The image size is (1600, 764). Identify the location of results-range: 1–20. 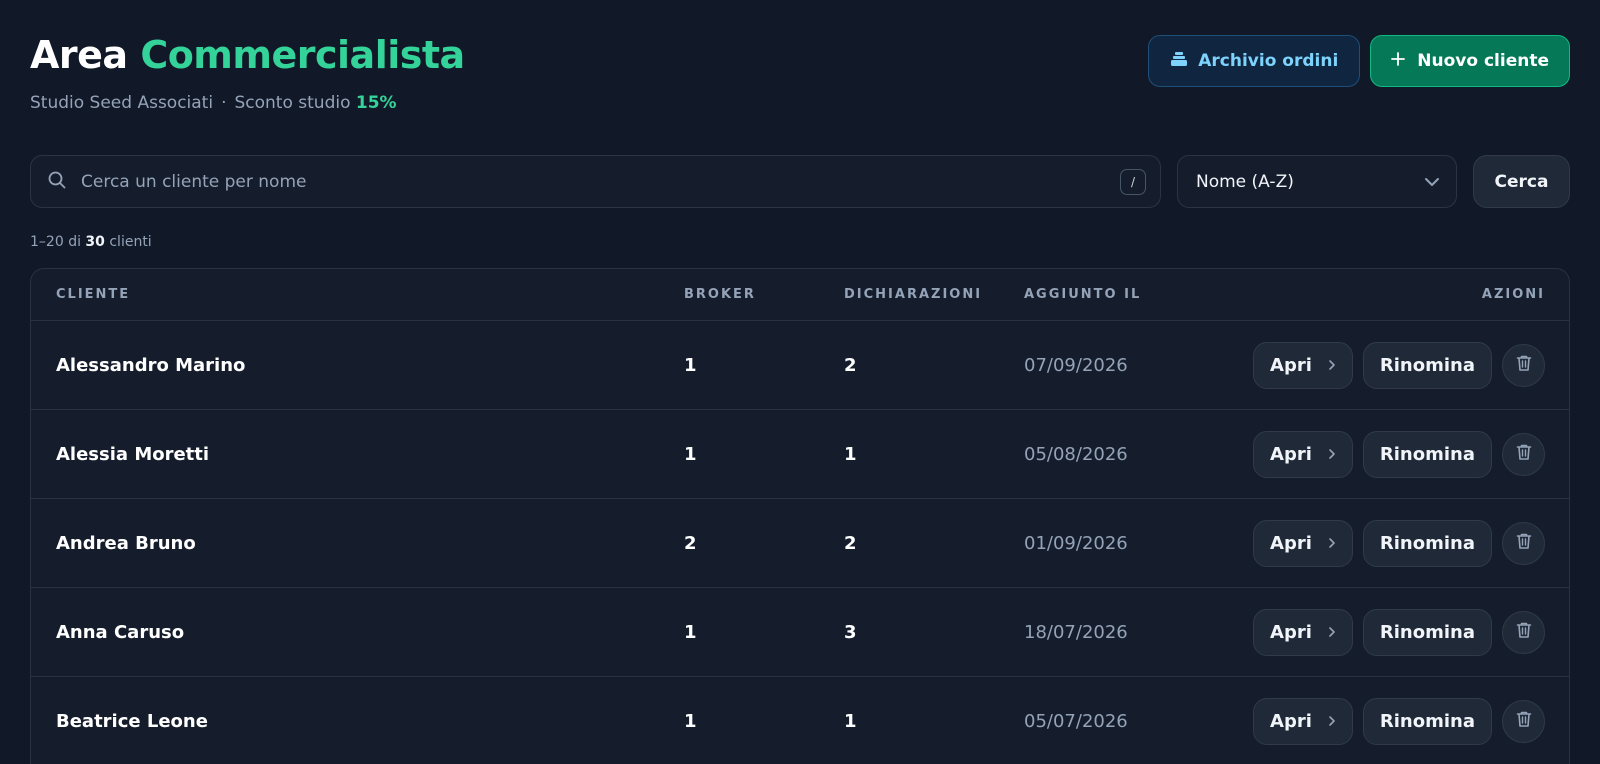
(47, 242).